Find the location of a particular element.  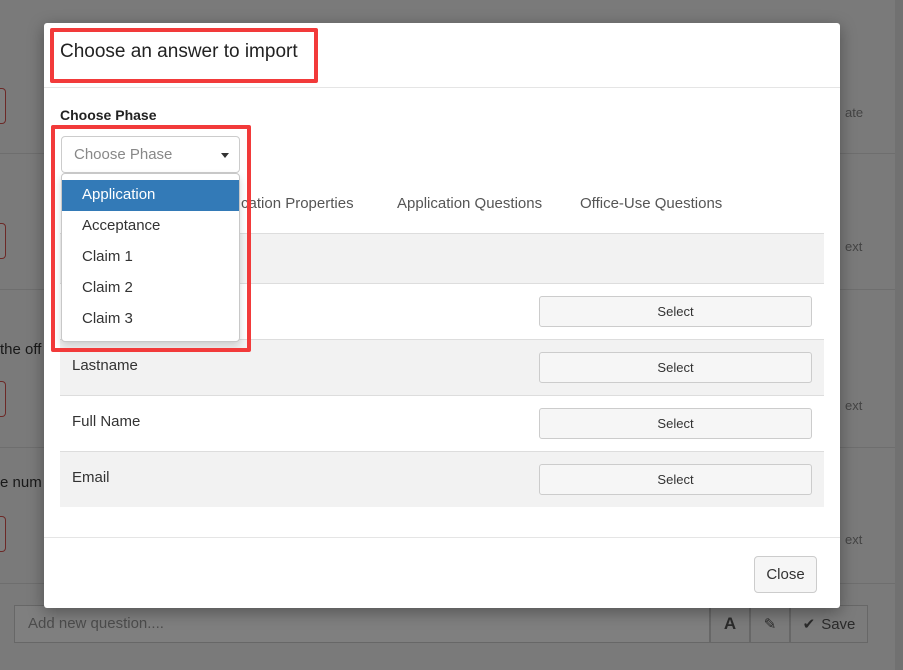

caret-down-icon is located at coordinates (225, 155).